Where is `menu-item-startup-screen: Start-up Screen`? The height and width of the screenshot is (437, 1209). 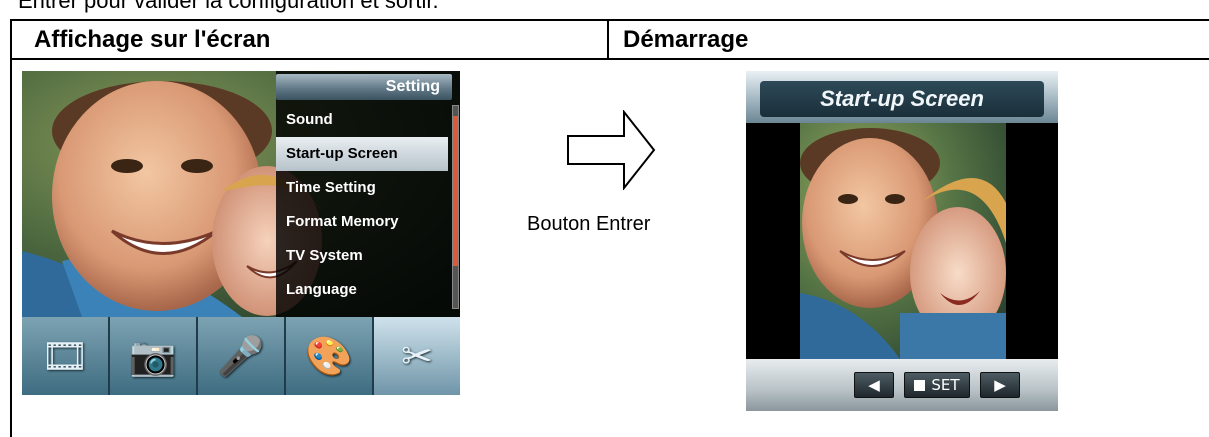
menu-item-startup-screen: Start-up Screen is located at coordinates (362, 154).